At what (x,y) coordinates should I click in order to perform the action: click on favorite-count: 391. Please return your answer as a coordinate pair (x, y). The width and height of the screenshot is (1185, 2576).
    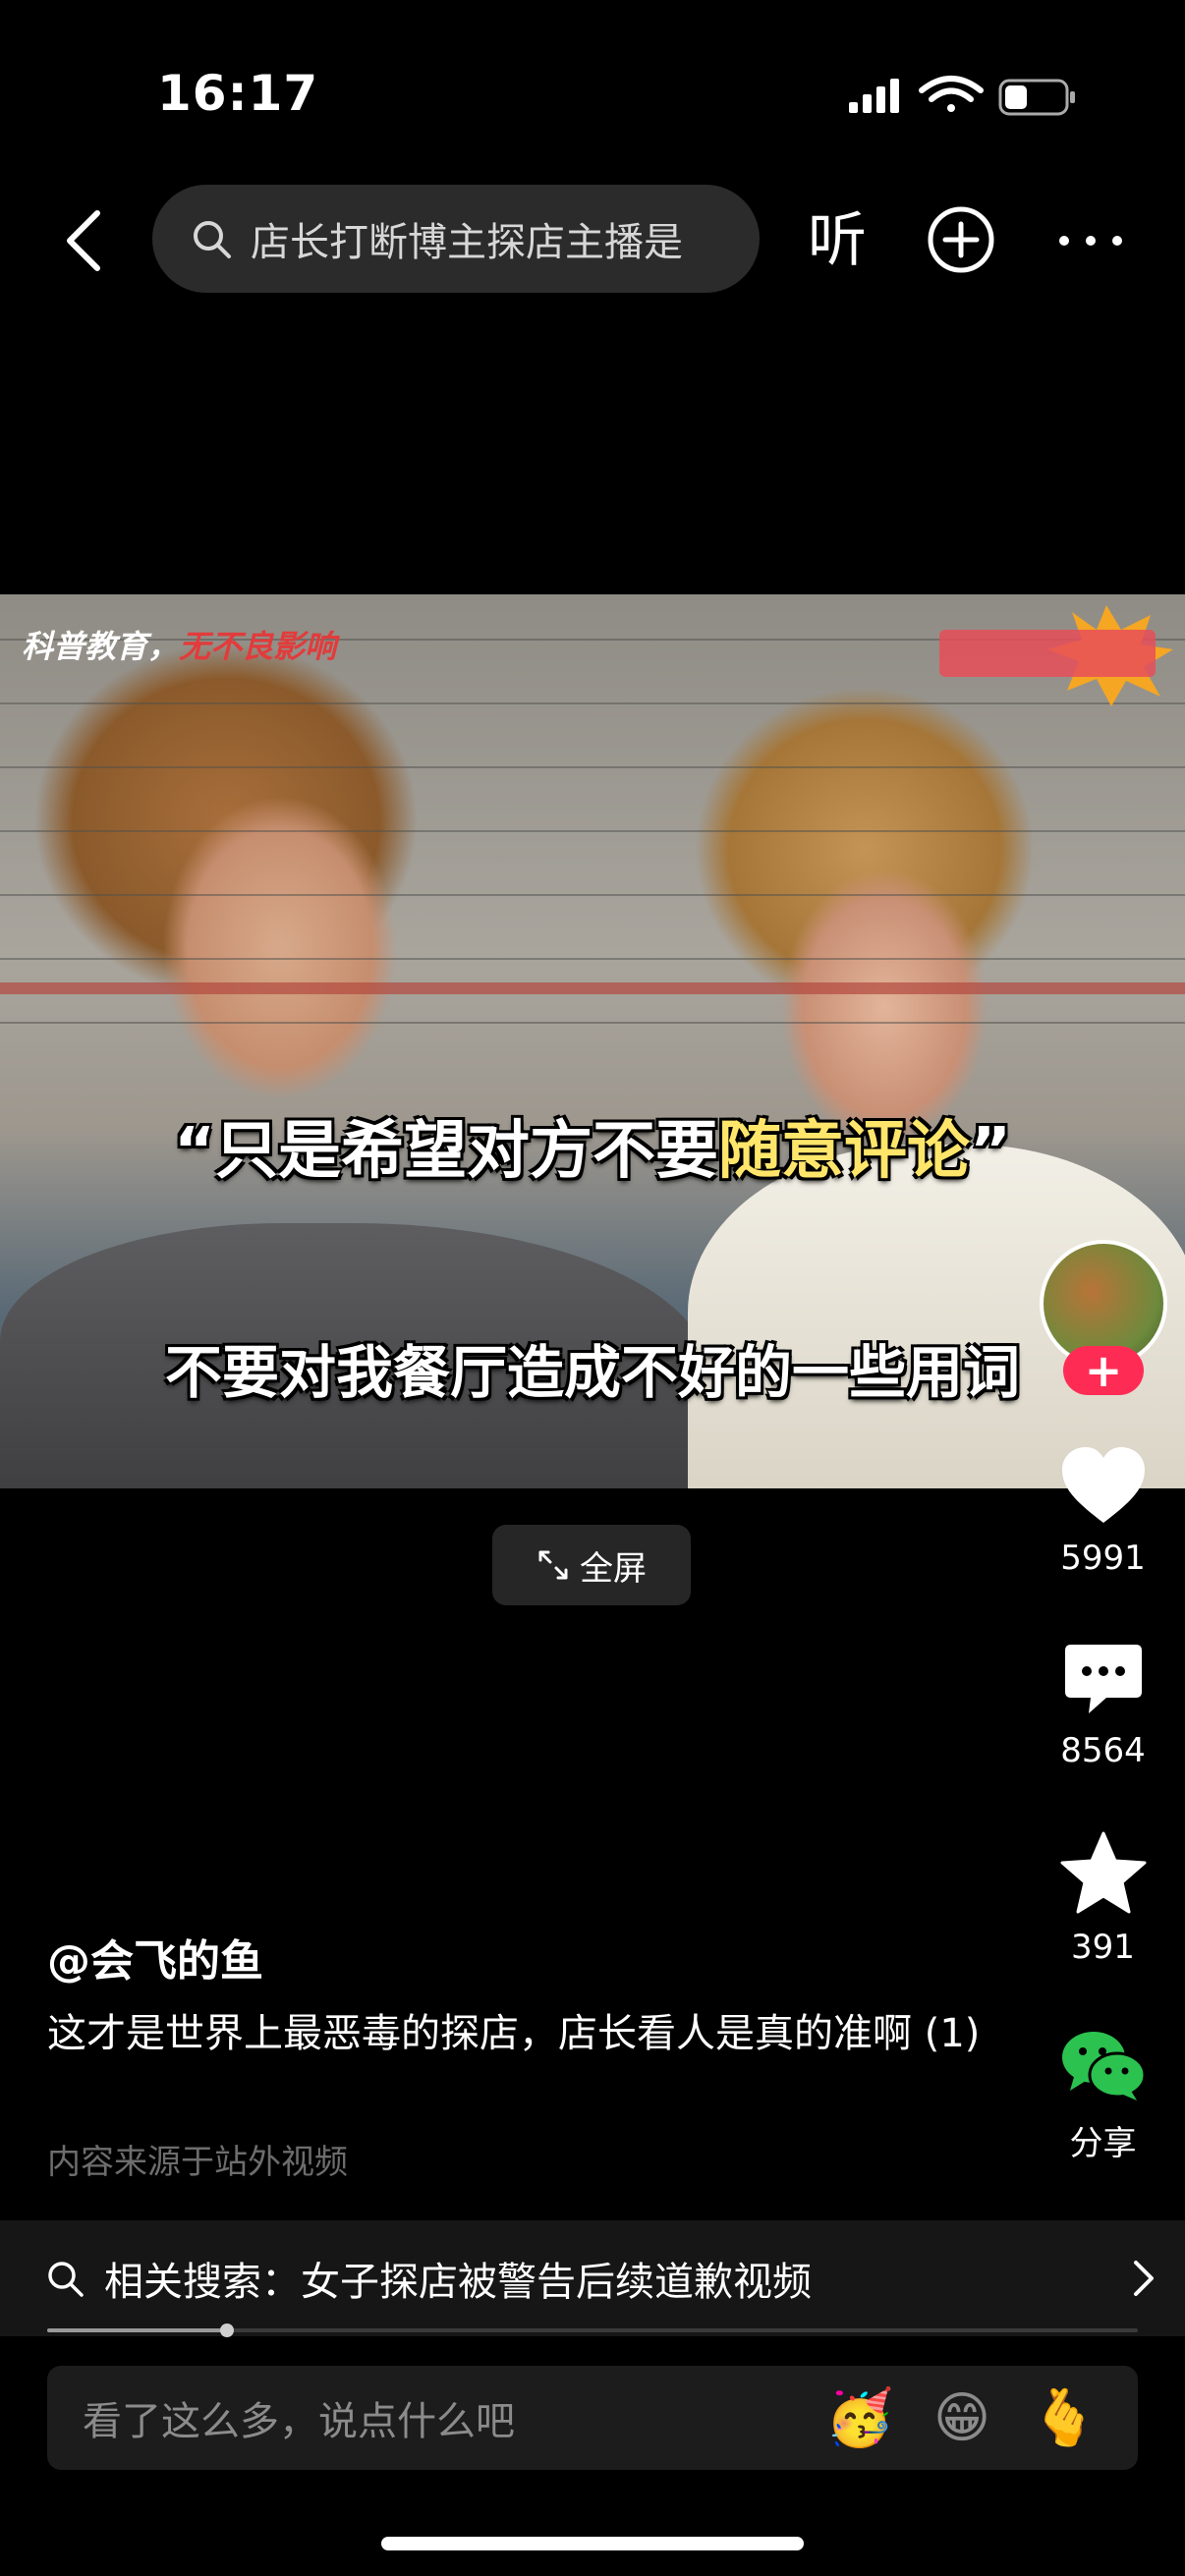
    Looking at the image, I should click on (1103, 1947).